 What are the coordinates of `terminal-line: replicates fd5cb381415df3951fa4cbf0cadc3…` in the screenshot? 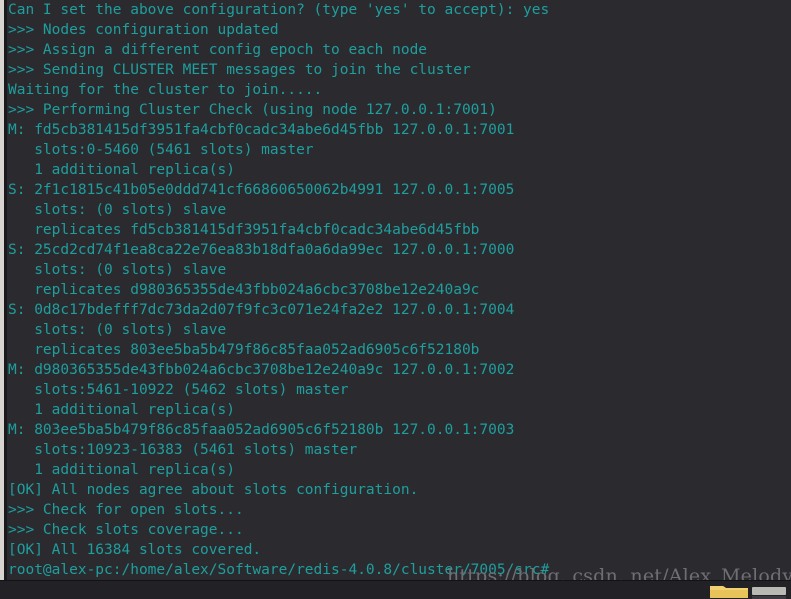 It's located at (244, 230).